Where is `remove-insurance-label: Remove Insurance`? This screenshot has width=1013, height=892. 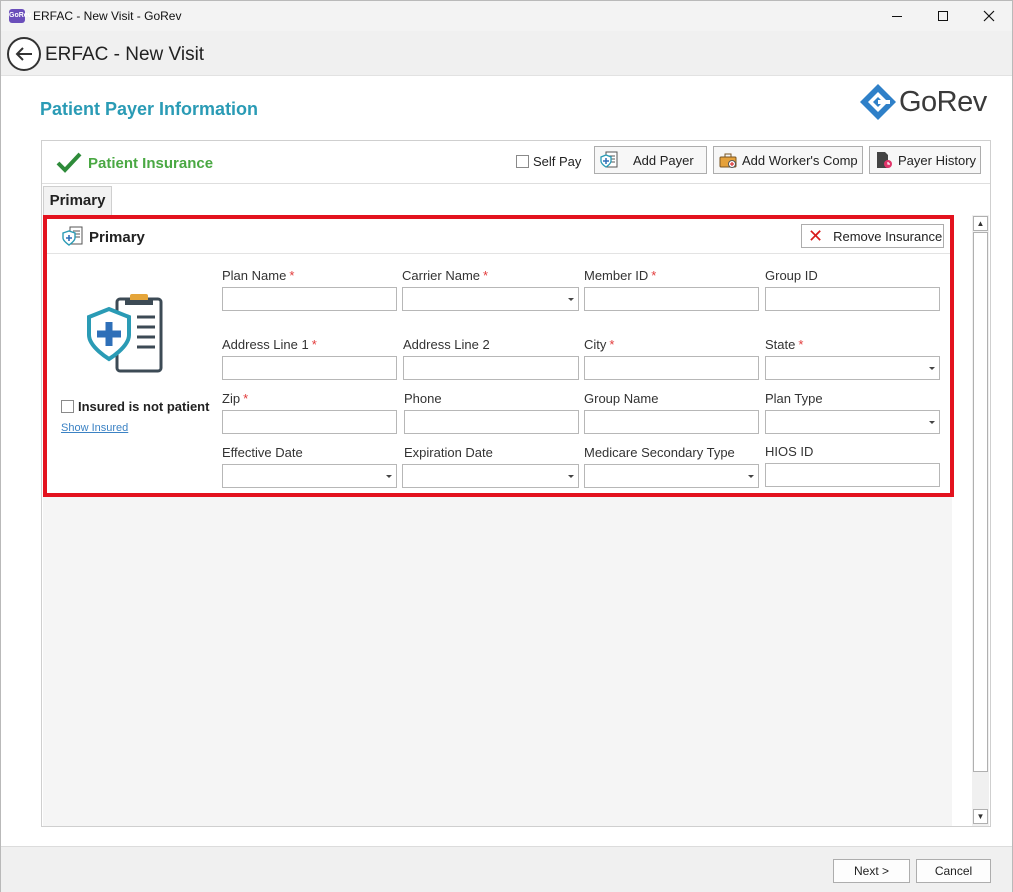
remove-insurance-label: Remove Insurance is located at coordinates (888, 236).